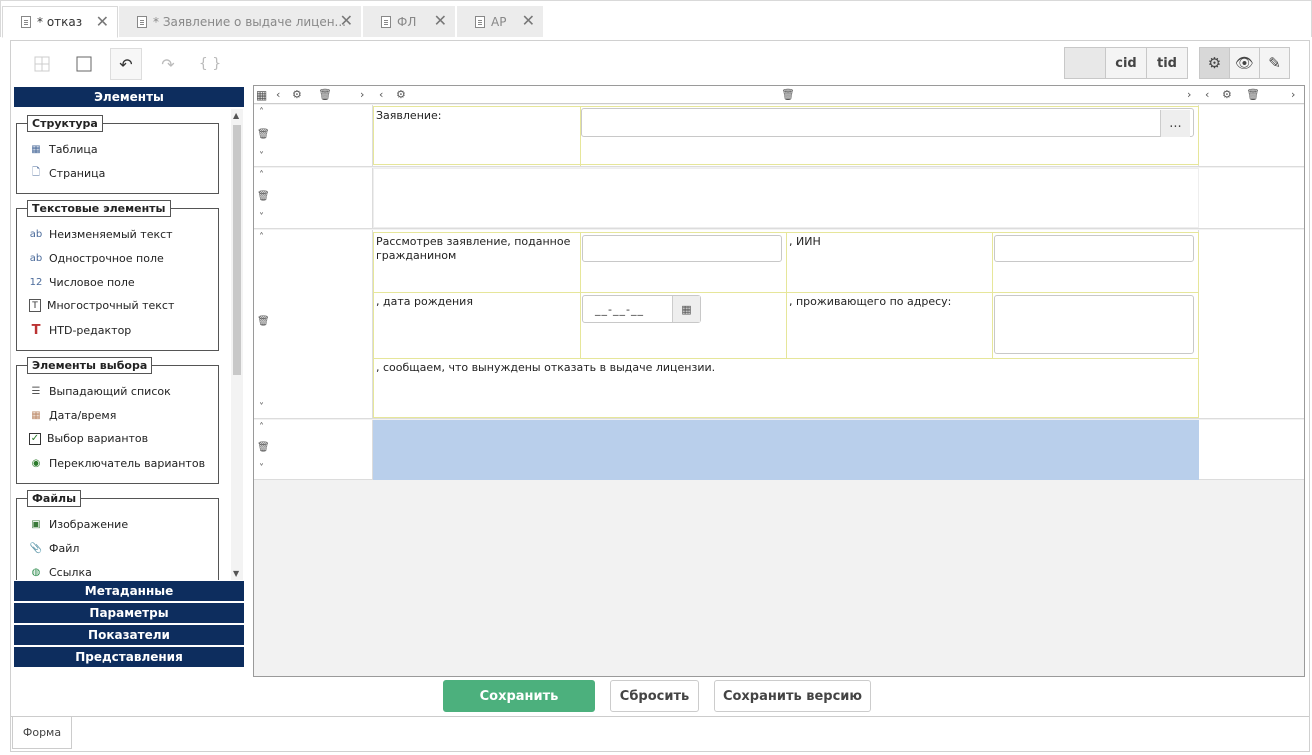 The width and height of the screenshot is (1312, 755). Describe the element at coordinates (168, 64) in the screenshot. I see `redo-button: ↷` at that location.